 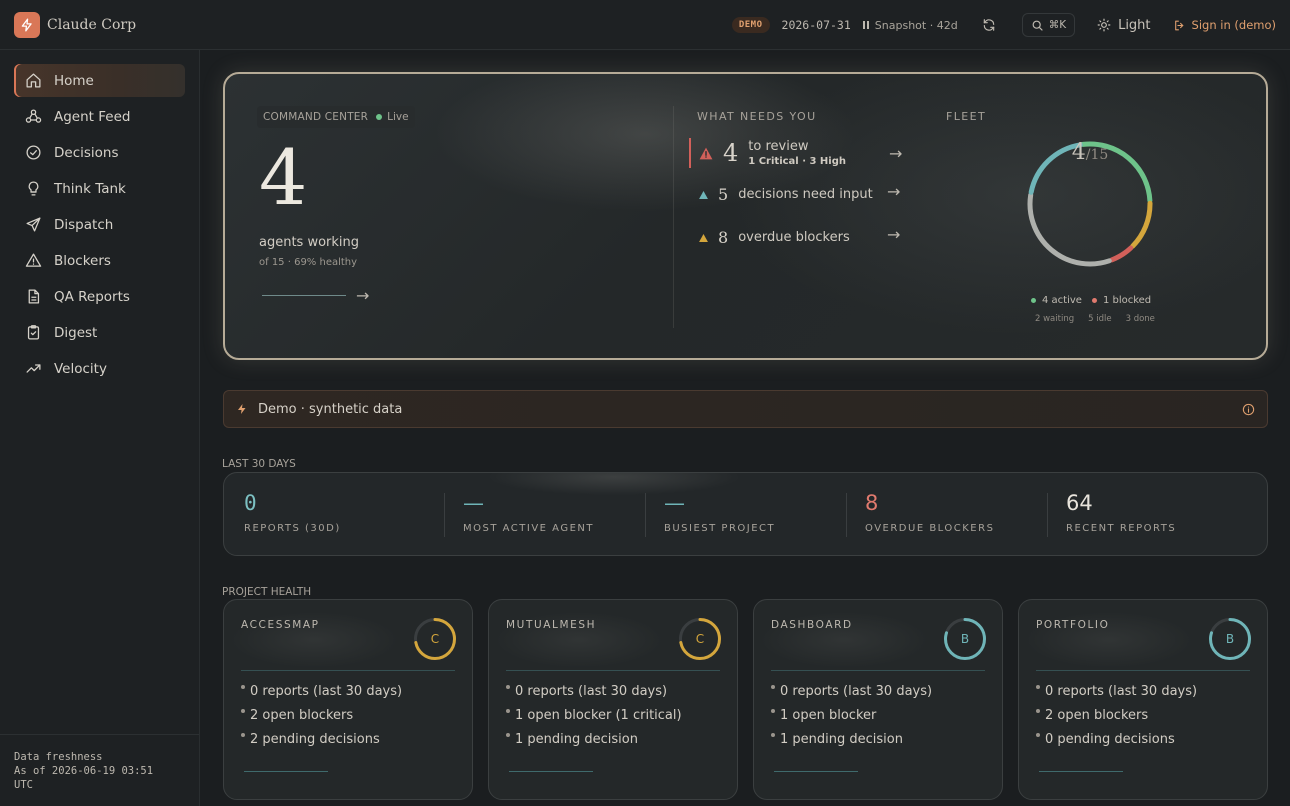 I want to click on sidebar-item-think-tank: Think Tank, so click(x=99, y=188).